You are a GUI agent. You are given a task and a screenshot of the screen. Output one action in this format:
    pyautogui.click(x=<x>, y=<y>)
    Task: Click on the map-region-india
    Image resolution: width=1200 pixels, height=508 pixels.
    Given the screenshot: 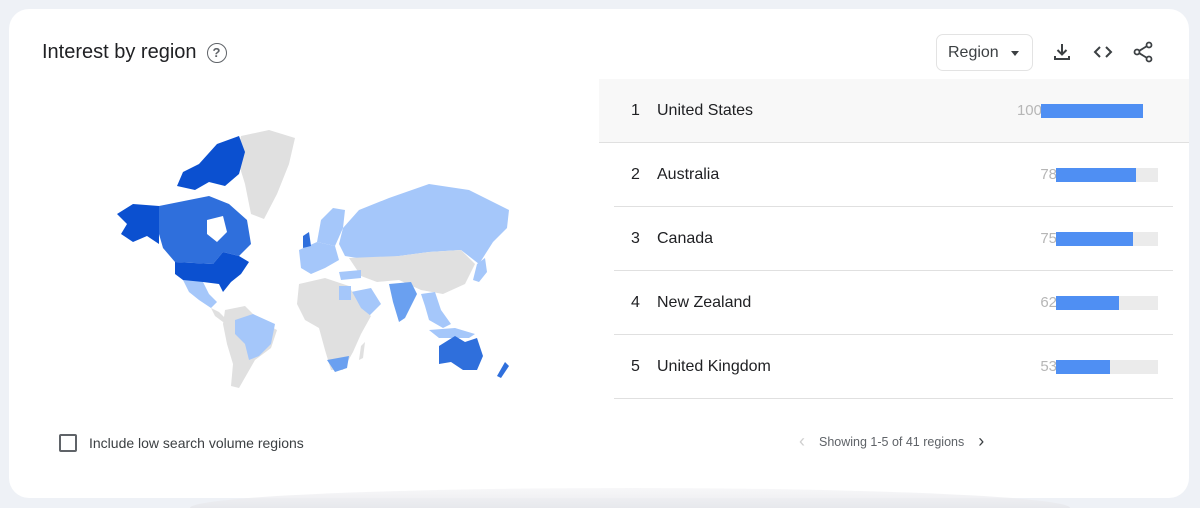 What is the action you would take?
    pyautogui.click(x=403, y=302)
    